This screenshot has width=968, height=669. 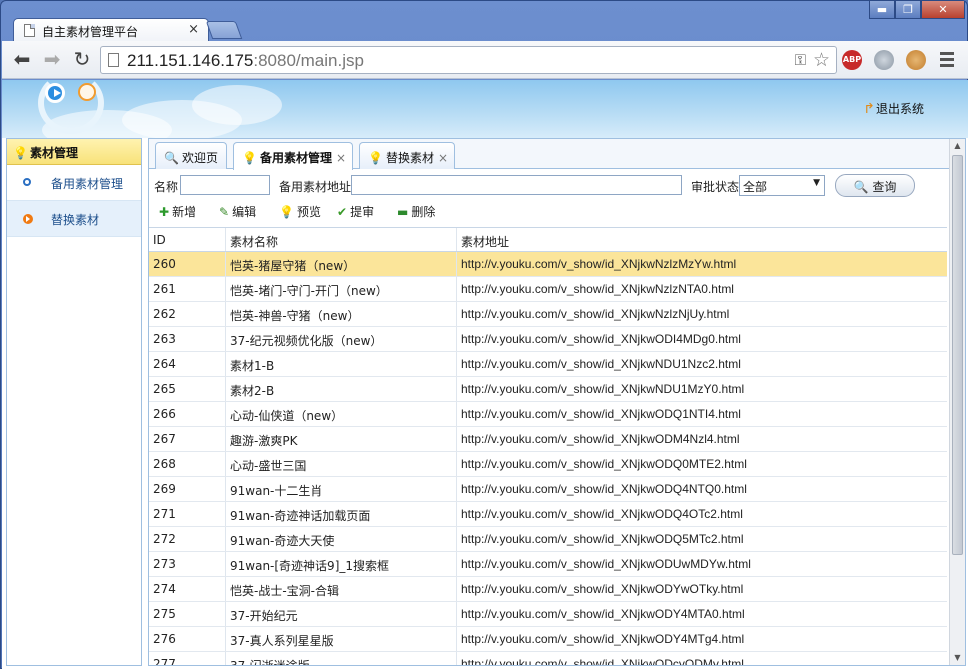 I want to click on preview-button: 💡 预览, so click(x=300, y=211).